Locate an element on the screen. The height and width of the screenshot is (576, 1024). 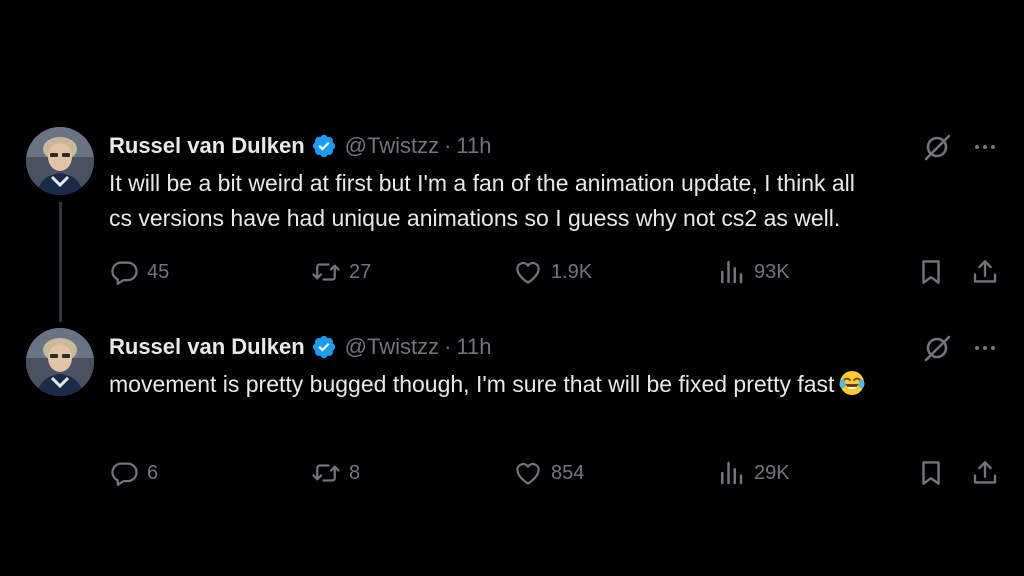
reply-button: 6 is located at coordinates (133, 473).